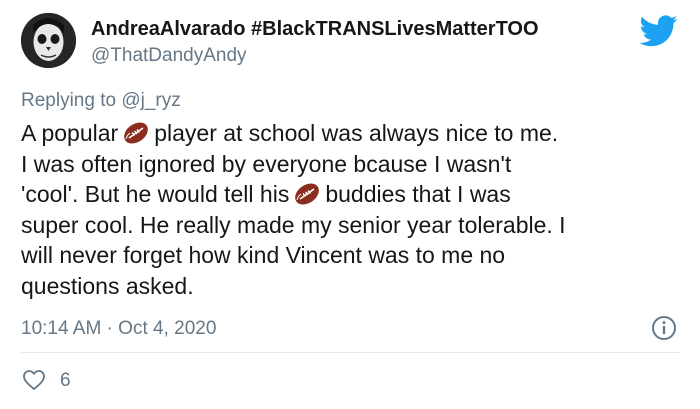  Describe the element at coordinates (34, 380) in the screenshot. I see `heart-icon` at that location.